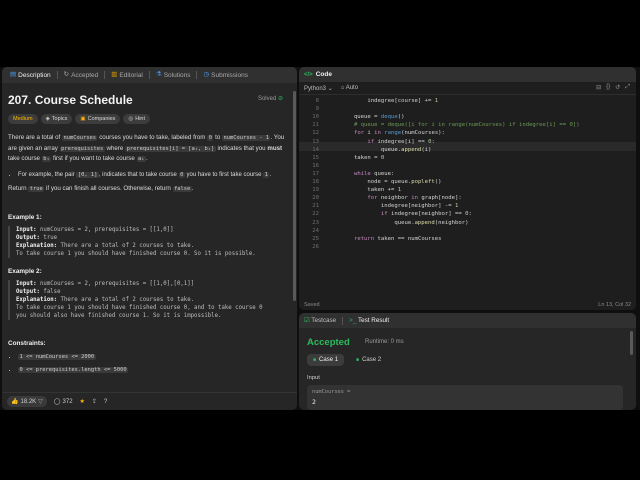  Describe the element at coordinates (170, 148) in the screenshot. I see `inline-code: prerequisites[i] = [aᵢ, bᵢ]` at that location.